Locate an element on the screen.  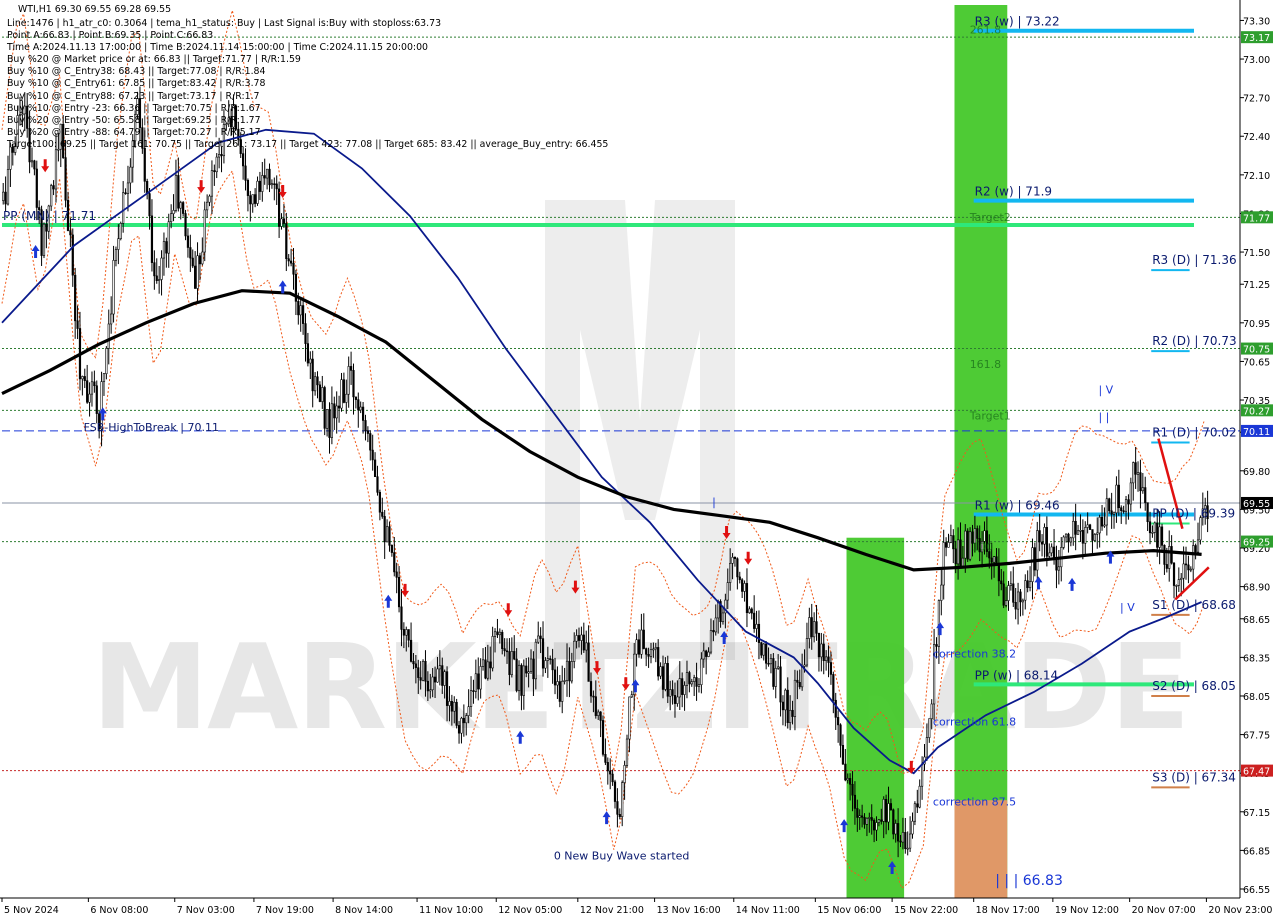
x-tick-label: 19 Nov 12:00 is located at coordinates (1087, 910).